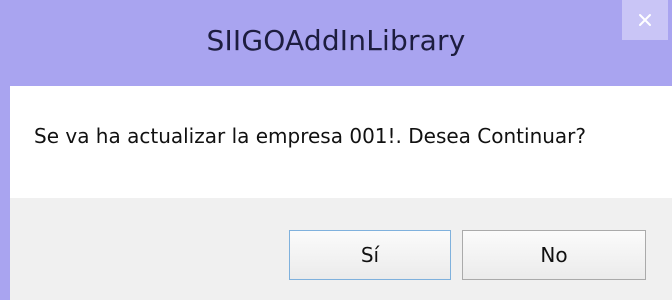 The width and height of the screenshot is (672, 300). I want to click on close-button, so click(645, 20).